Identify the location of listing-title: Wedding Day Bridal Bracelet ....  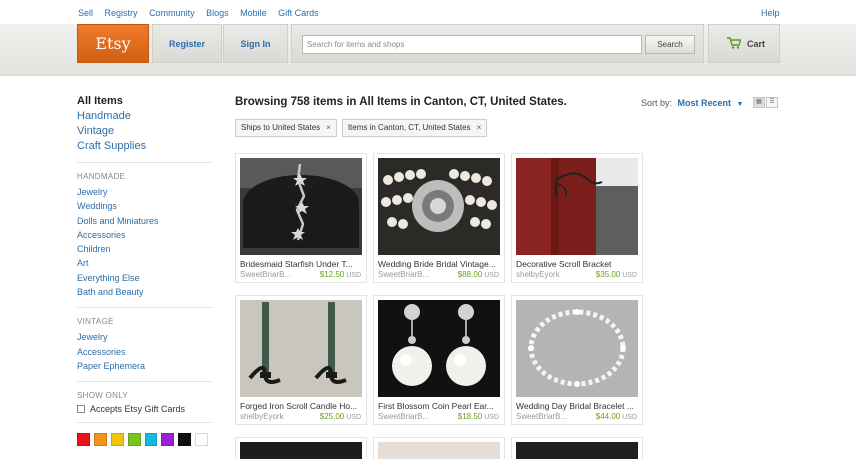
(578, 406).